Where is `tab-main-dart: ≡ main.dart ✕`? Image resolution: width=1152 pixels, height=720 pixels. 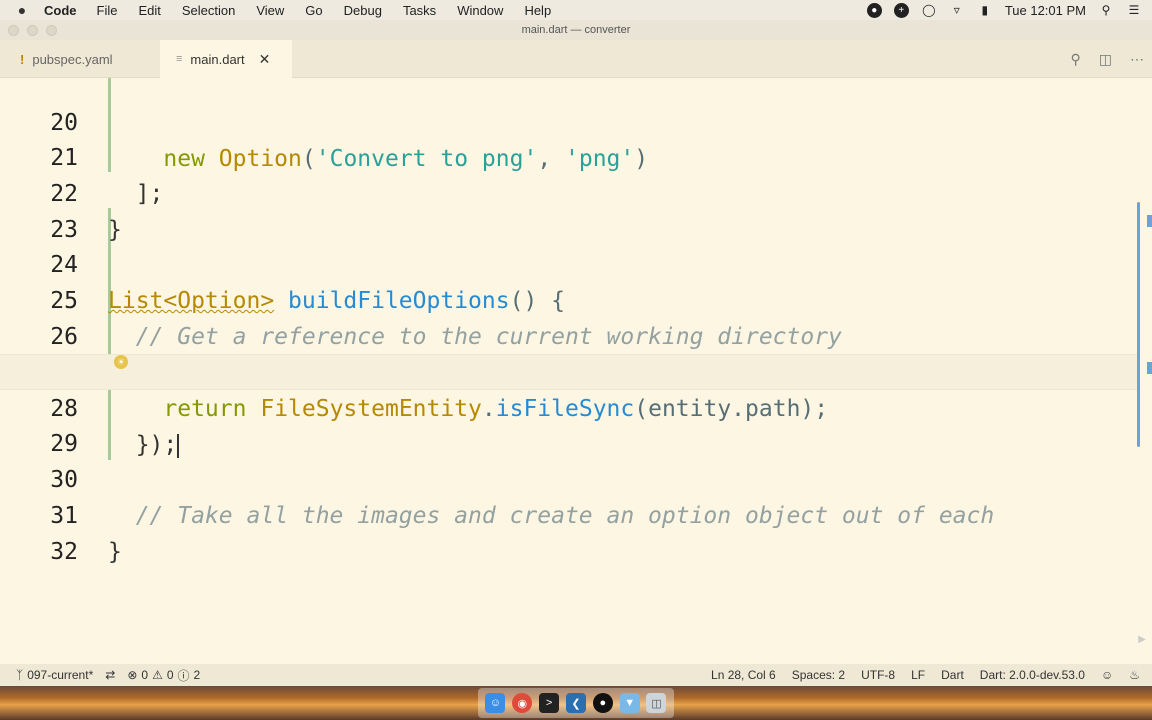
tab-main-dart: ≡ main.dart ✕ is located at coordinates (226, 59).